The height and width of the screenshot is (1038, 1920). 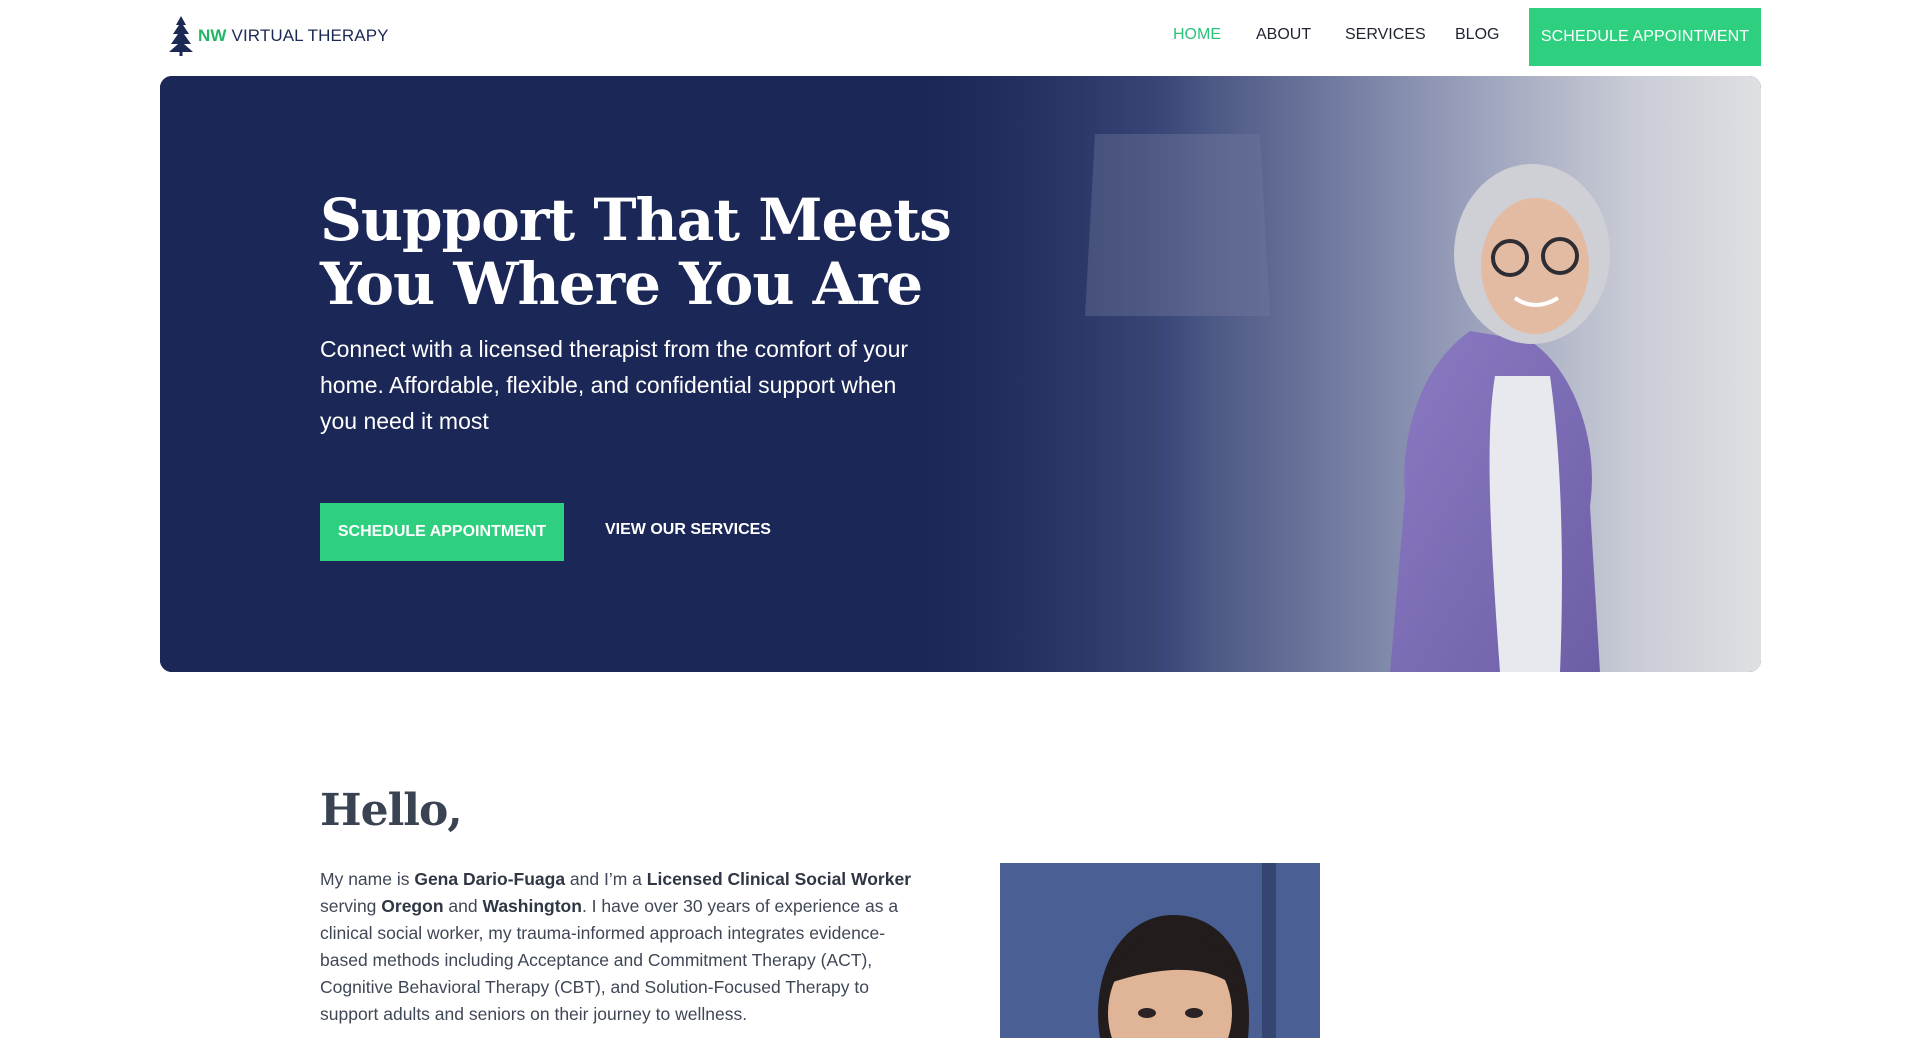 What do you see at coordinates (688, 530) in the screenshot?
I see `view-services-link: VIEW OUR SERVICES` at bounding box center [688, 530].